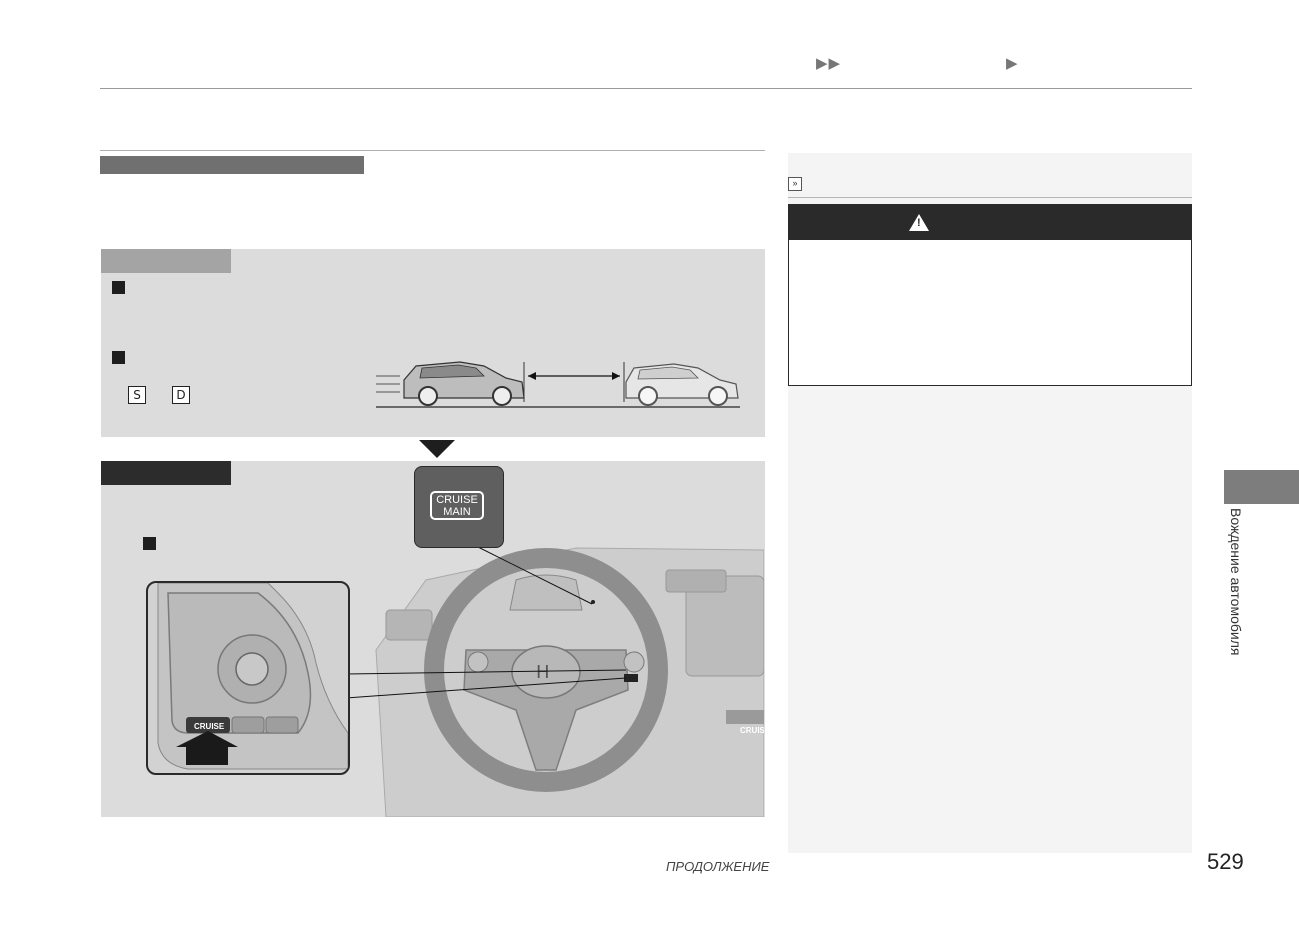 The width and height of the screenshot is (1299, 933). What do you see at coordinates (574, 376) in the screenshot?
I see `distance-arrow` at bounding box center [574, 376].